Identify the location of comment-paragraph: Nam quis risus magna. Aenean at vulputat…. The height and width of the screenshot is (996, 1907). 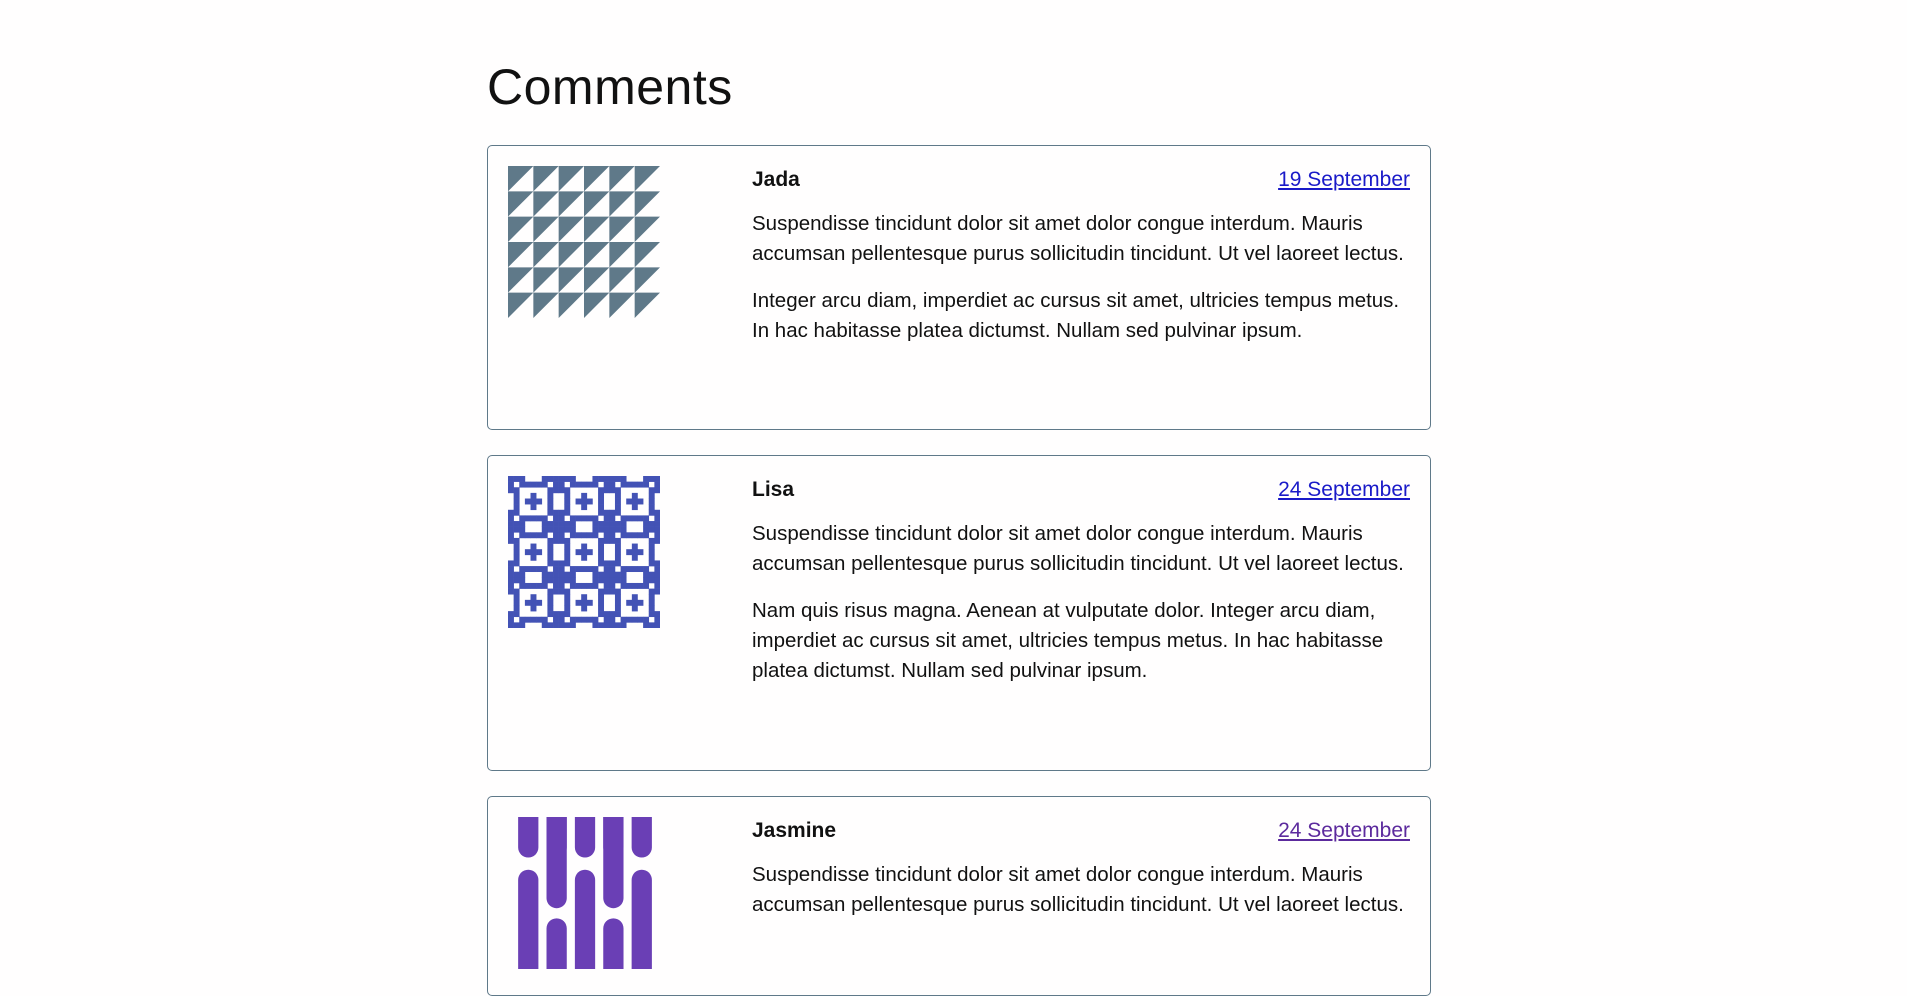
(1068, 640).